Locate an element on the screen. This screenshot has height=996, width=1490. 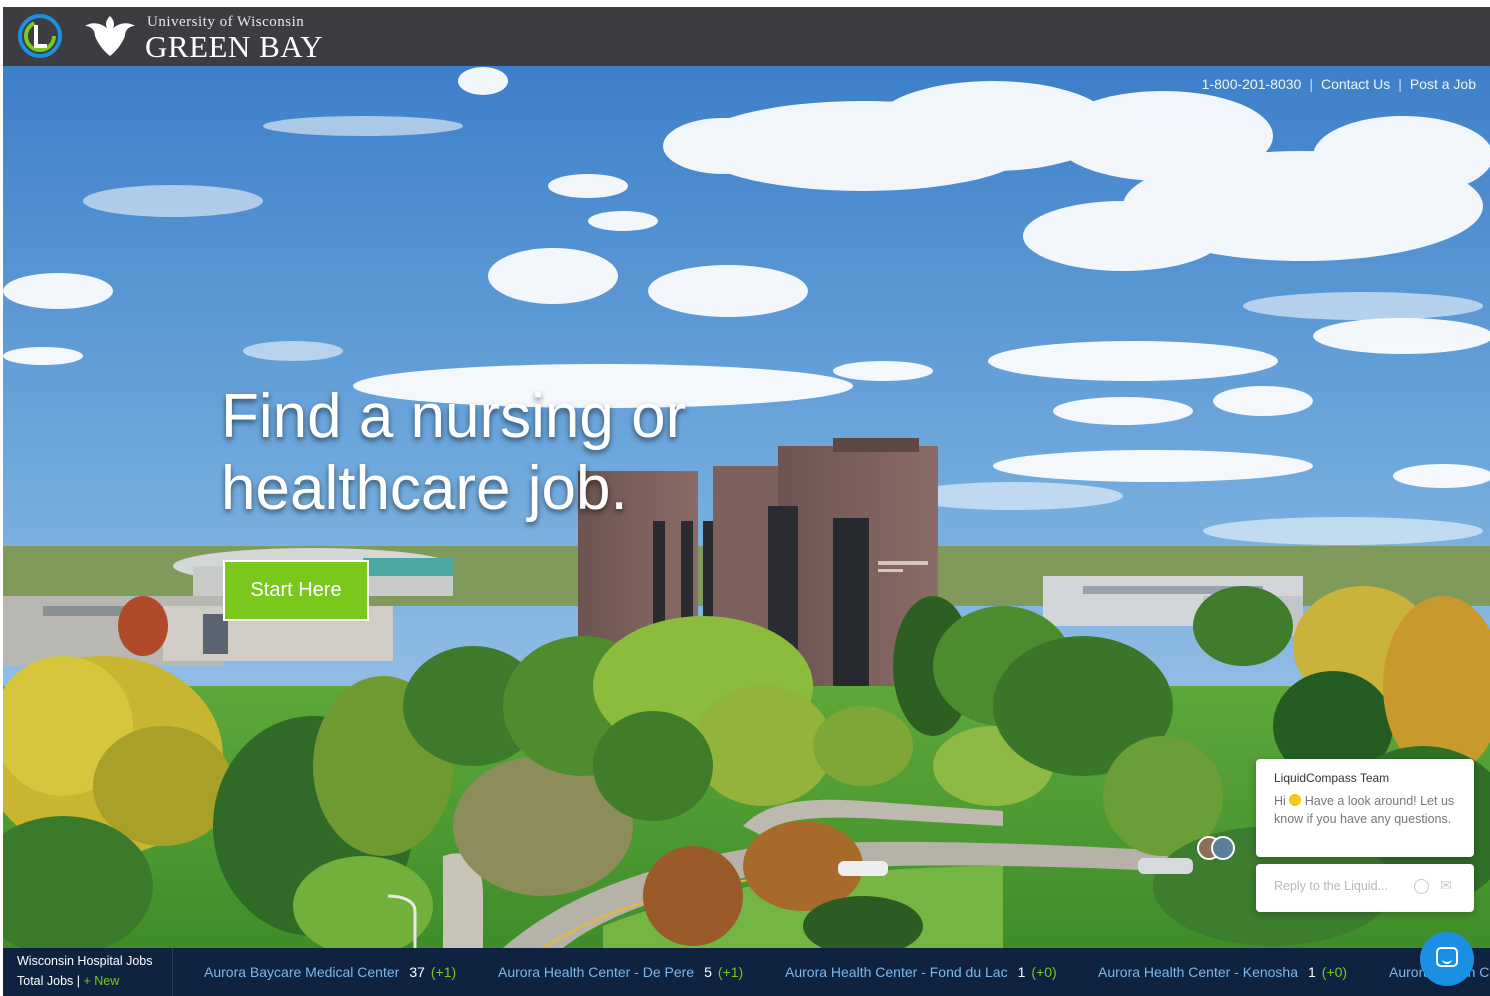
post-job-link: Post a Job is located at coordinates (1443, 84).